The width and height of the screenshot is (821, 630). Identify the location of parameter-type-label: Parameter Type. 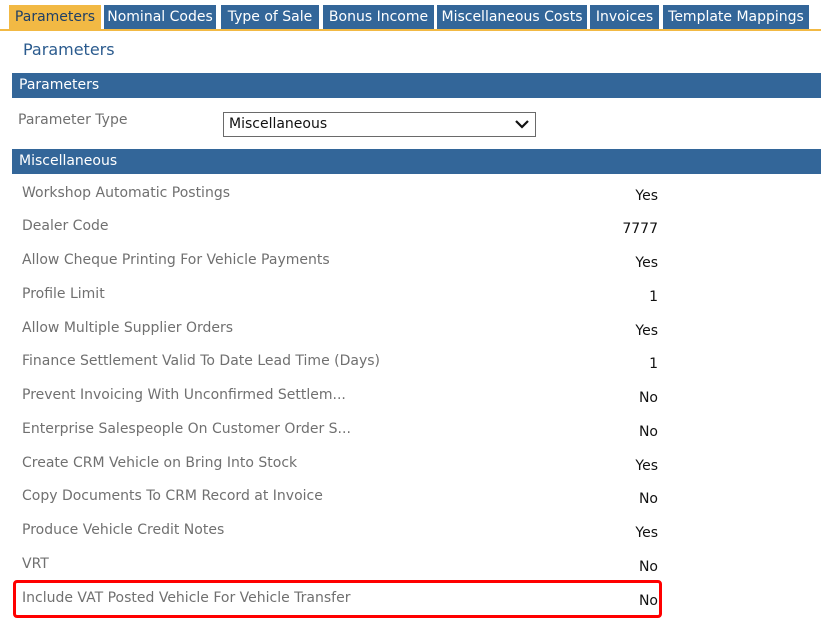
(73, 120).